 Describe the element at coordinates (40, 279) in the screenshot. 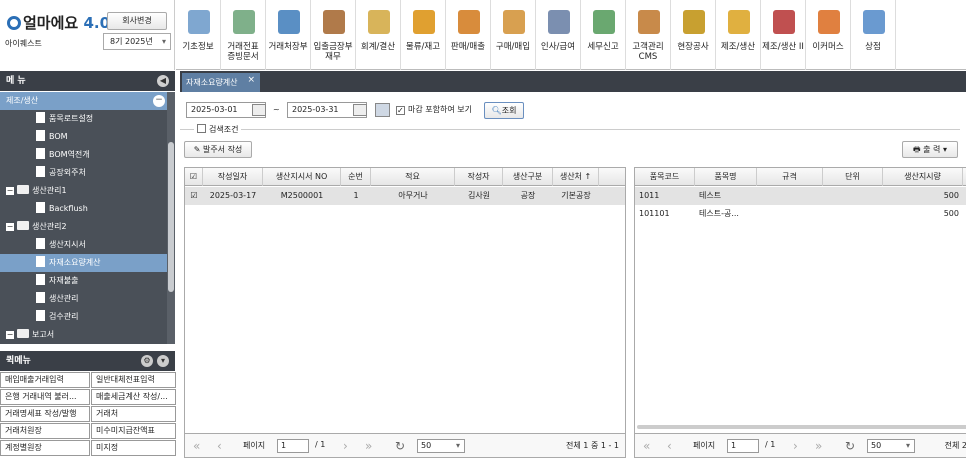

I see `document-icon` at that location.